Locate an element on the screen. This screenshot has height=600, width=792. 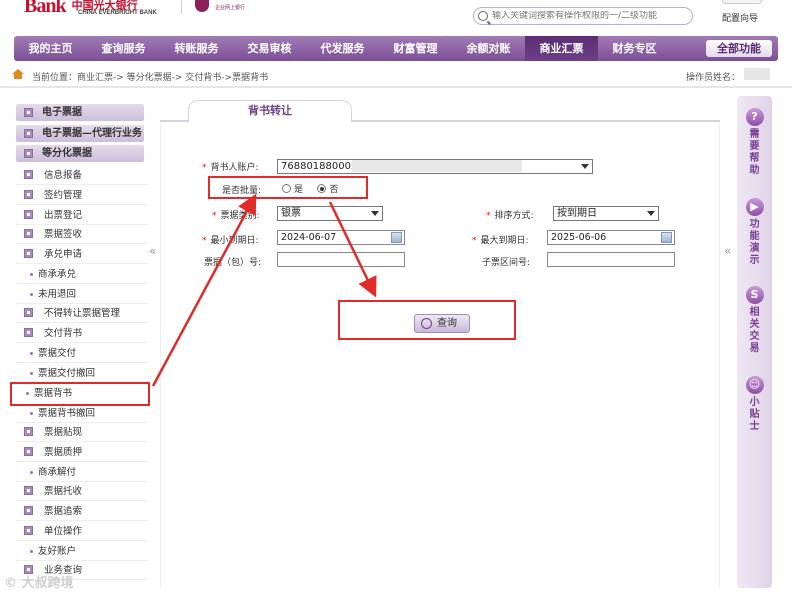
nav-query-service: 查询服务 is located at coordinates (123, 48).